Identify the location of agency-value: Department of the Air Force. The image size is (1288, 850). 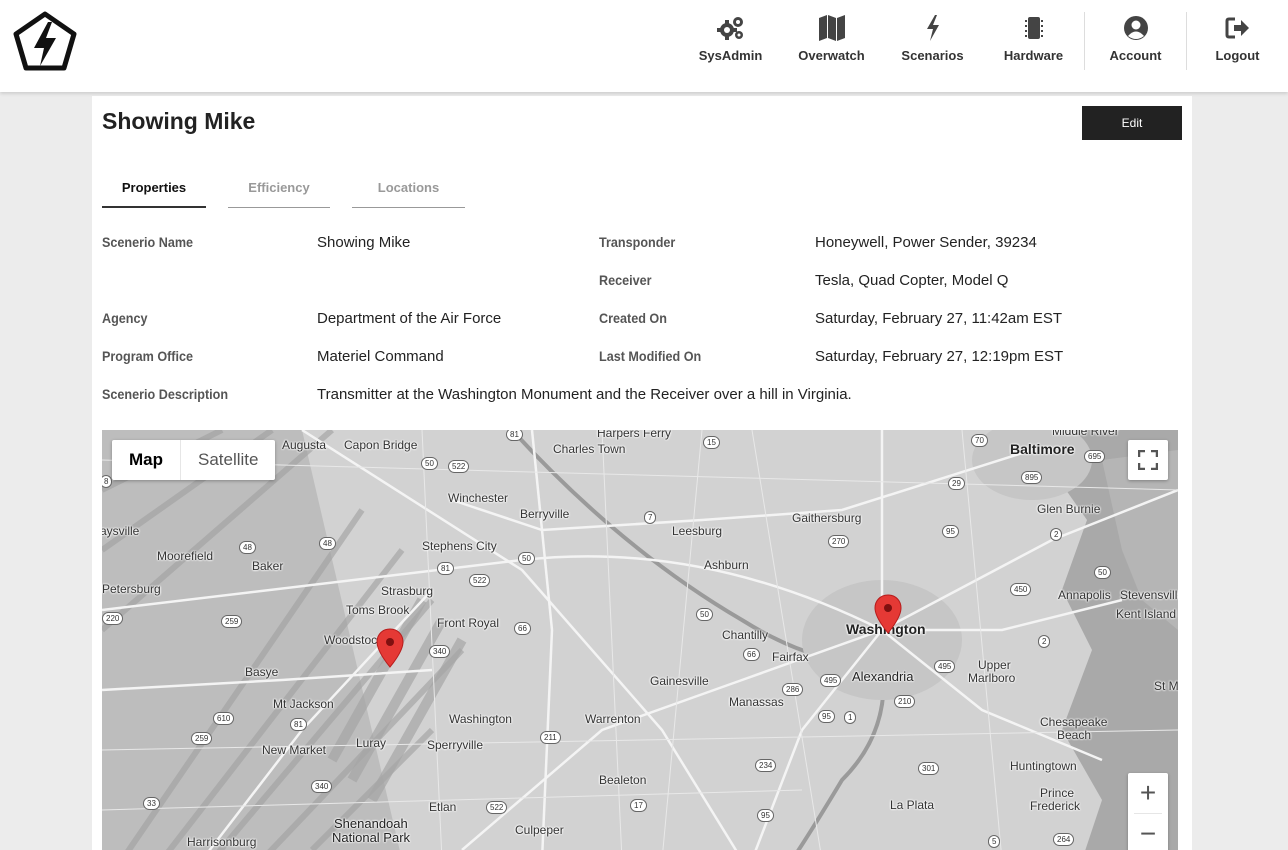
(409, 318).